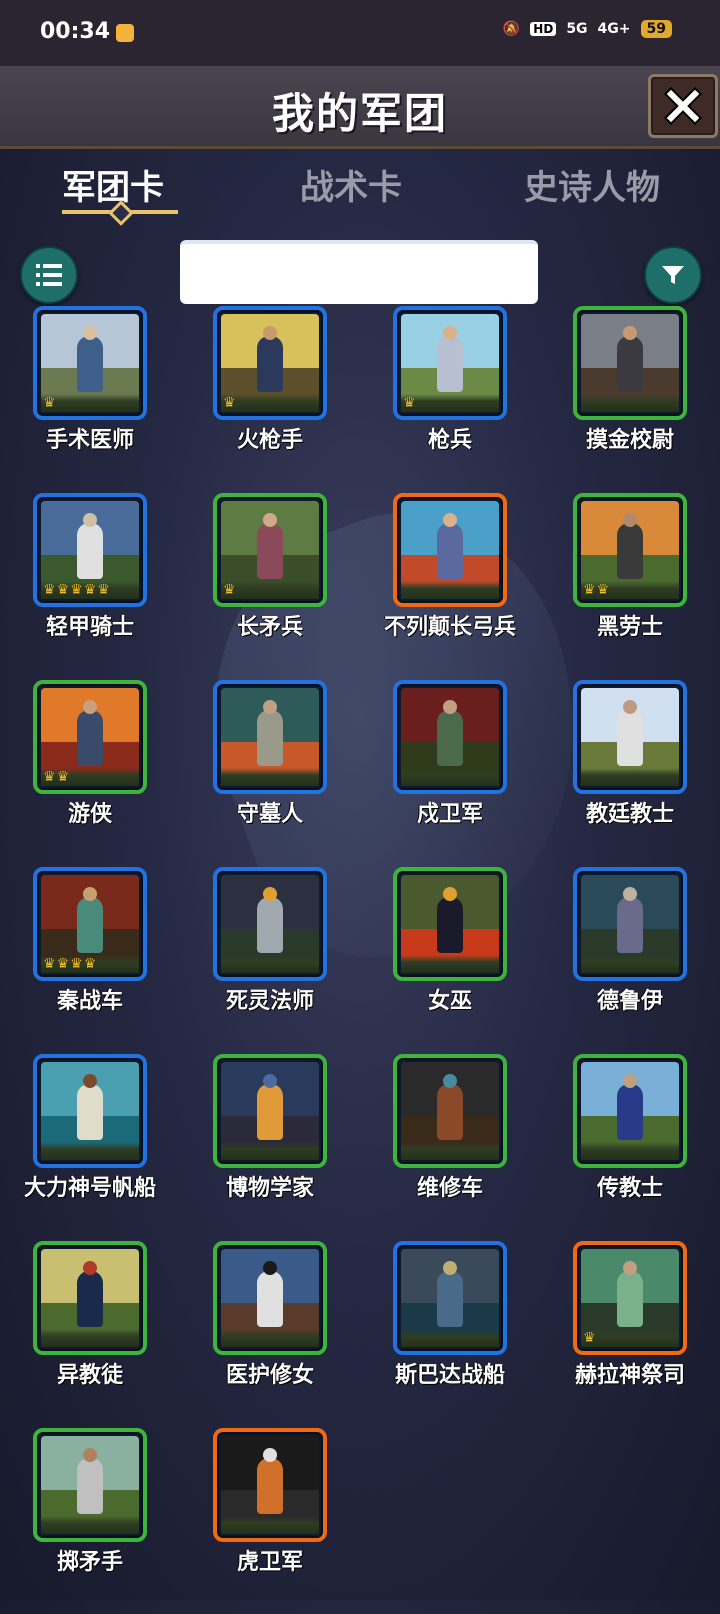 Image resolution: width=720 pixels, height=1614 pixels. What do you see at coordinates (450, 773) in the screenshot?
I see `unit-card: 戍卫军` at bounding box center [450, 773].